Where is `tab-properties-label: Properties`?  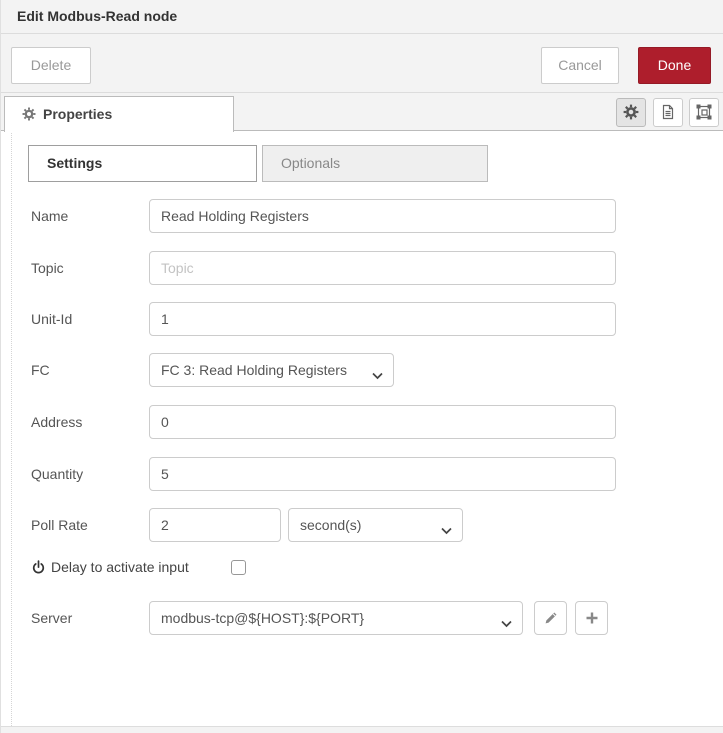
tab-properties-label: Properties is located at coordinates (78, 114).